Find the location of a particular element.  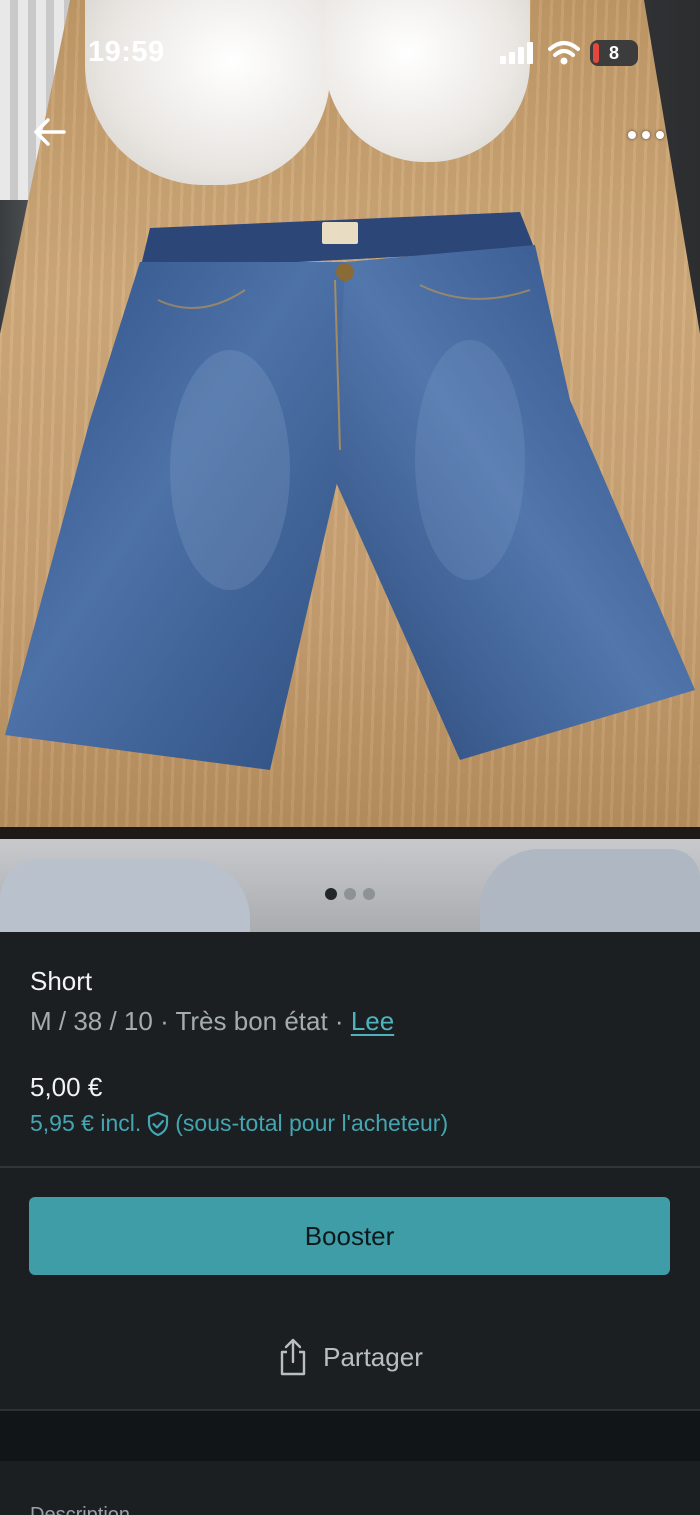

shield-check-icon is located at coordinates (158, 1123).